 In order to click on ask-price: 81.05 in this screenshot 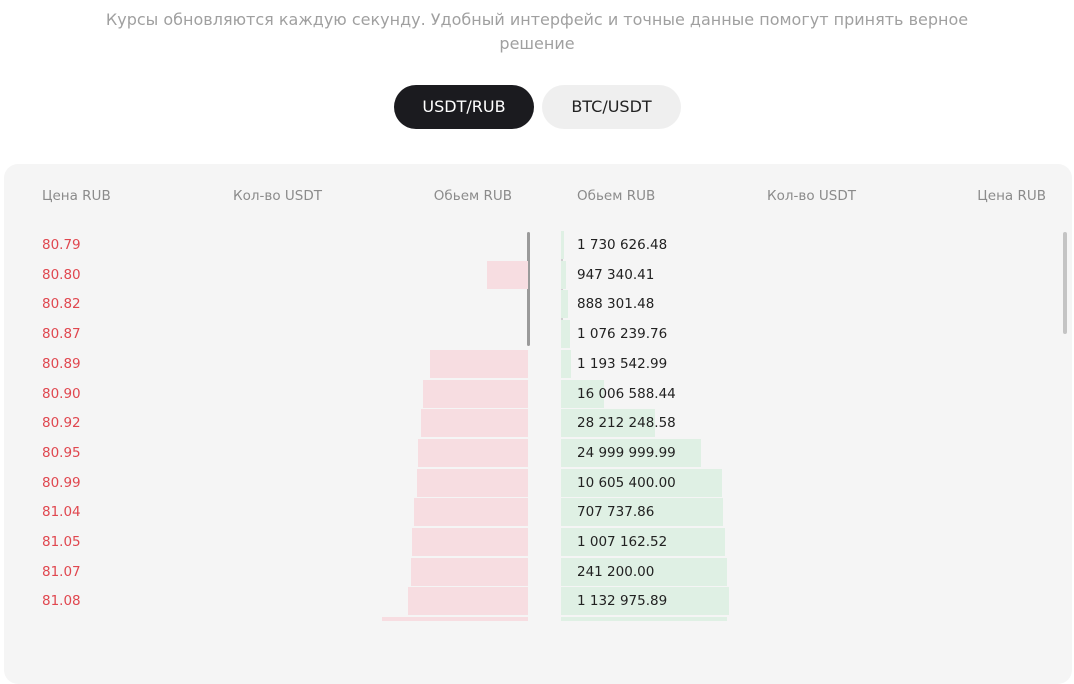, I will do `click(61, 542)`.